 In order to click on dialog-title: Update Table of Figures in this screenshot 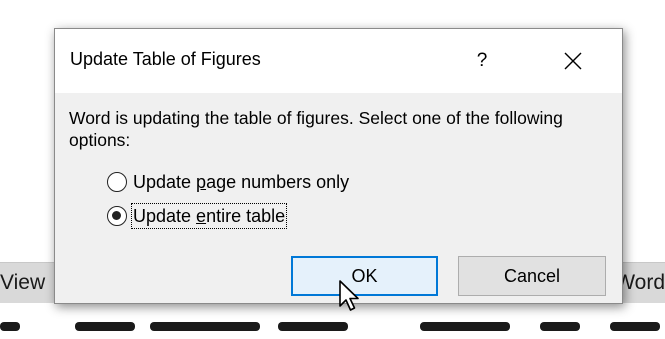, I will do `click(165, 59)`.